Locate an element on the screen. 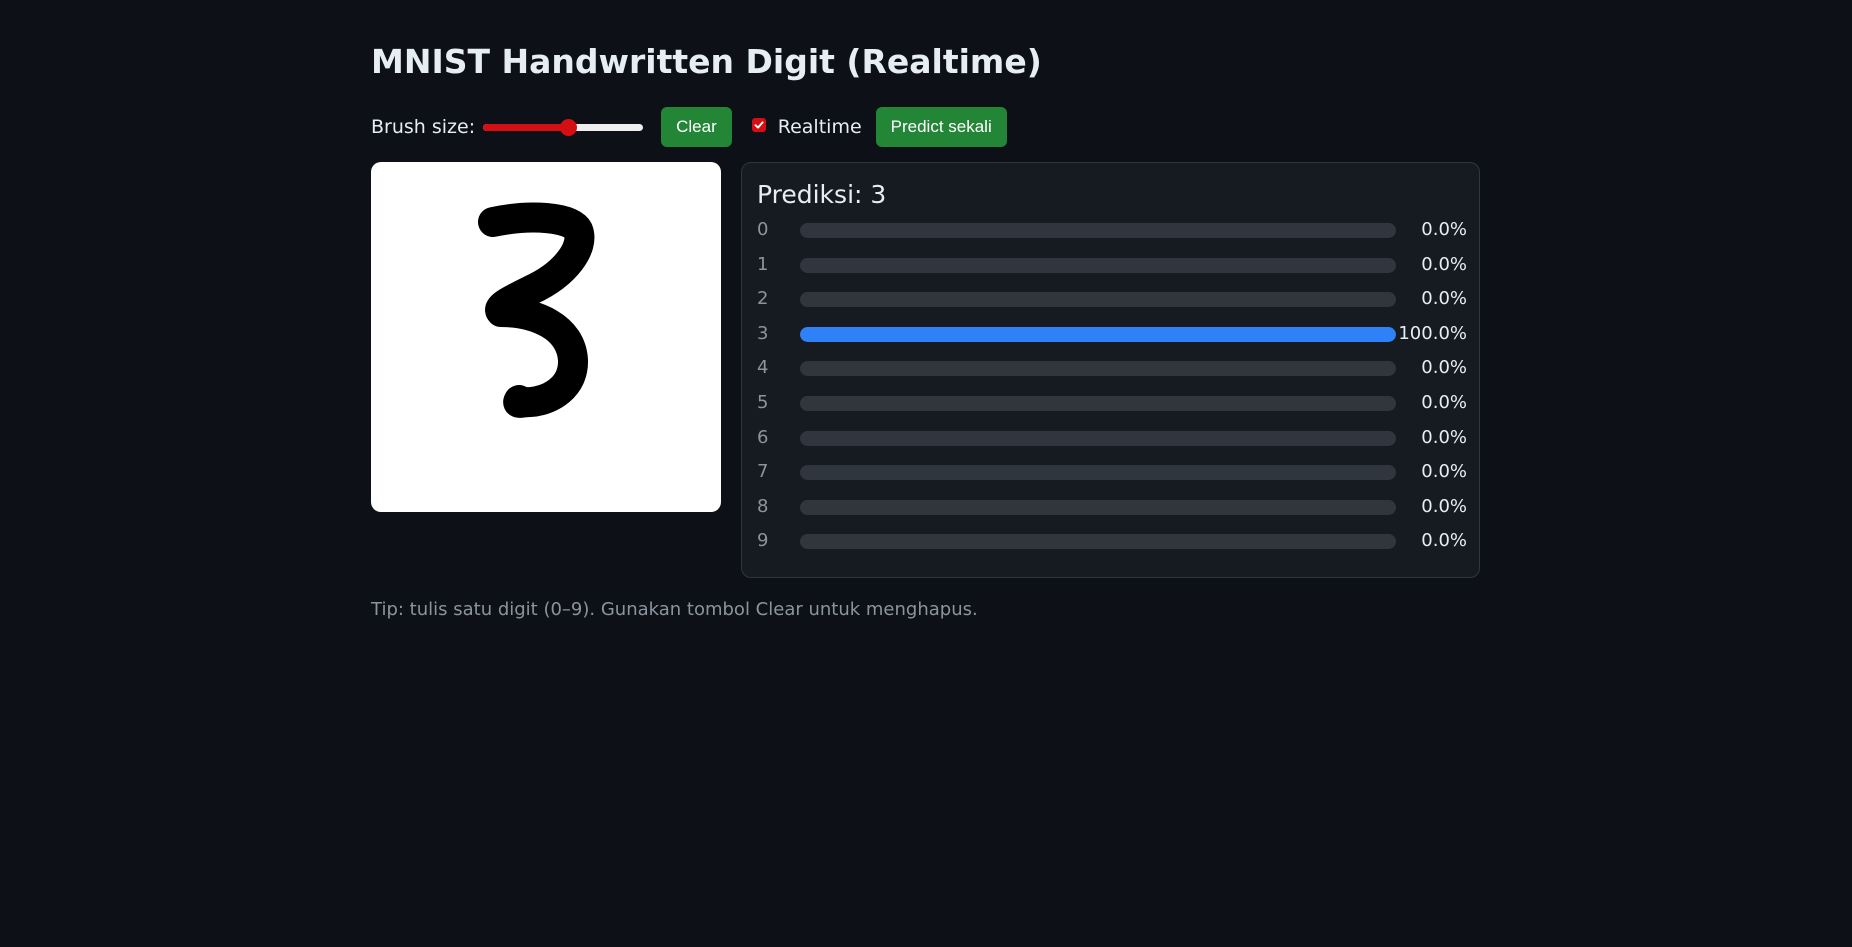 This screenshot has height=947, width=1852. probability-row: 1 0.0% is located at coordinates (1112, 265).